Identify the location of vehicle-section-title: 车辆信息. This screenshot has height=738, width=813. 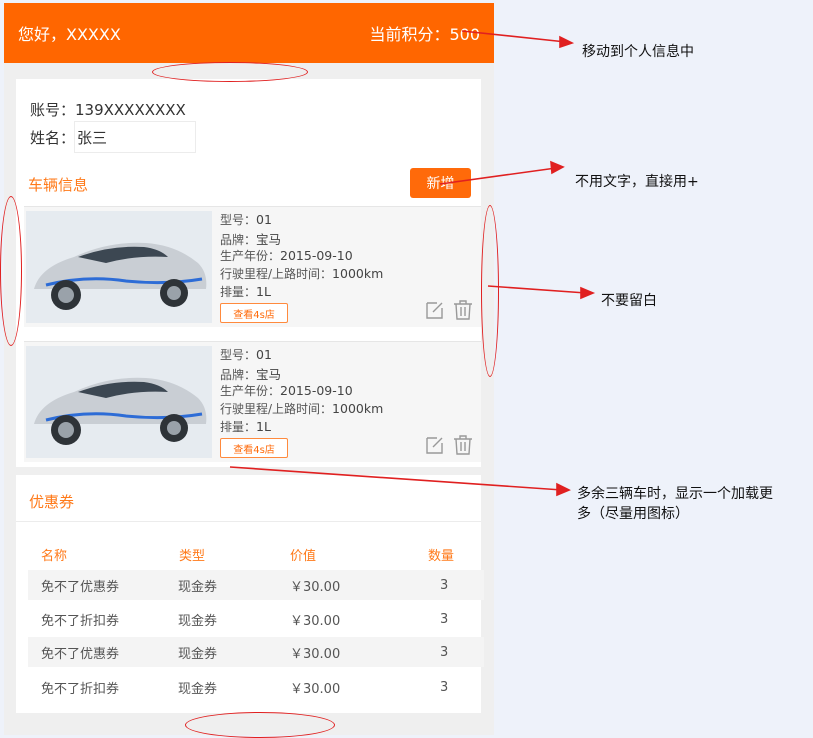
(58, 185).